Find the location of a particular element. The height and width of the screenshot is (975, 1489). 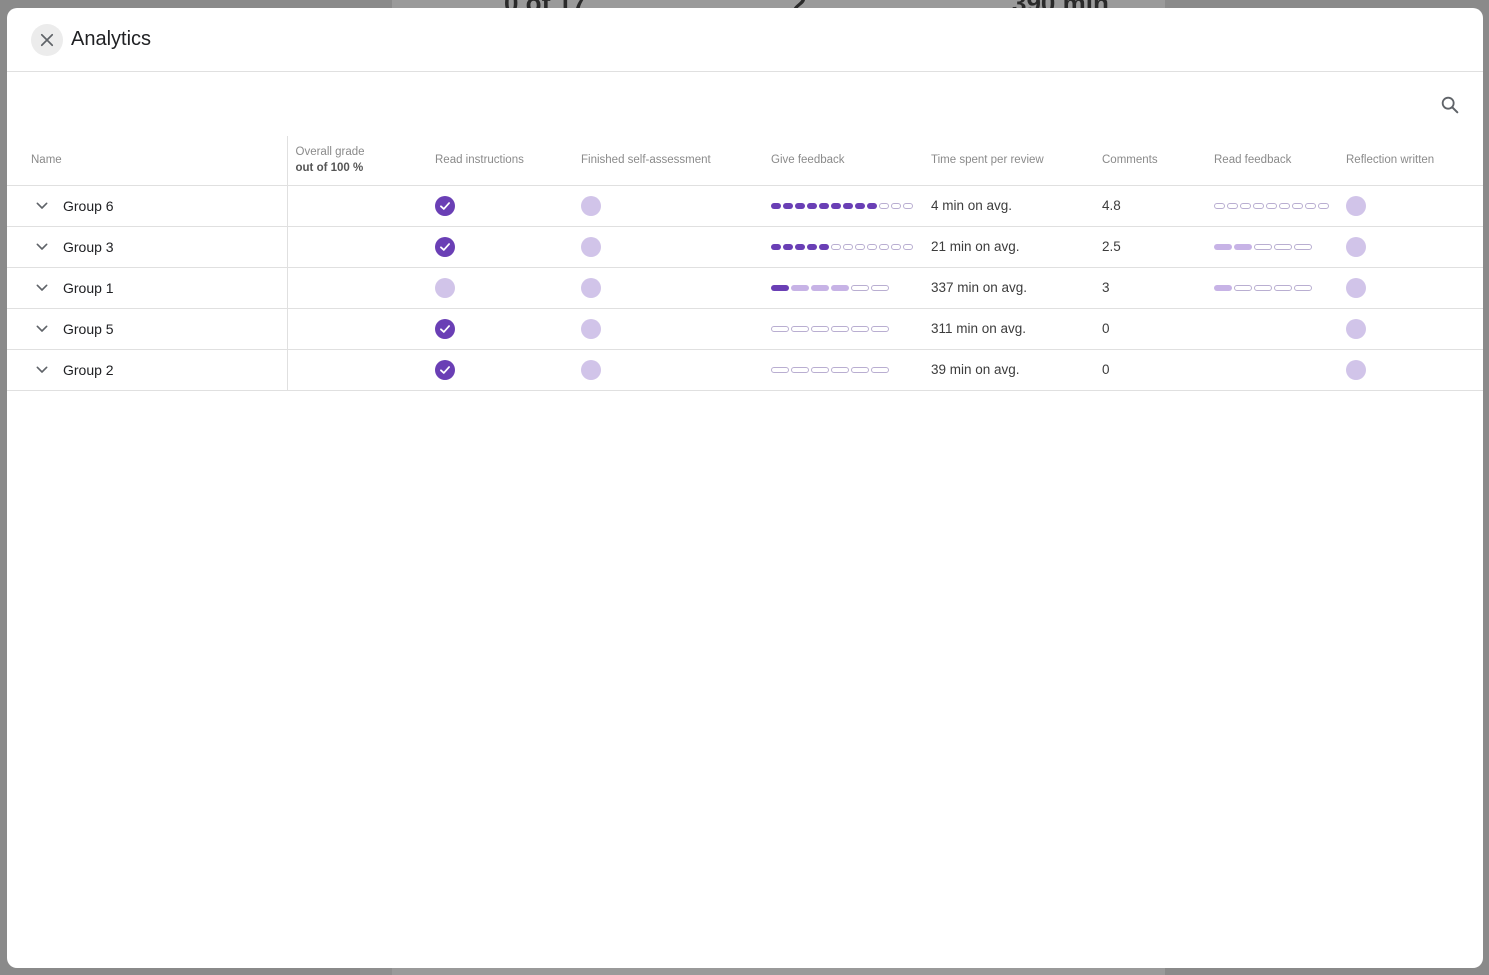

column-header-grade: Overall grade out of 100 % is located at coordinates (357, 160).